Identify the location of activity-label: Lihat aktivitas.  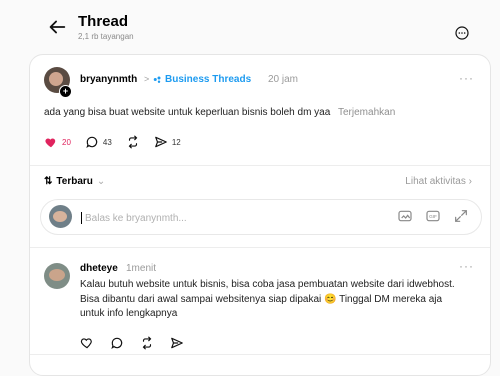
(435, 181).